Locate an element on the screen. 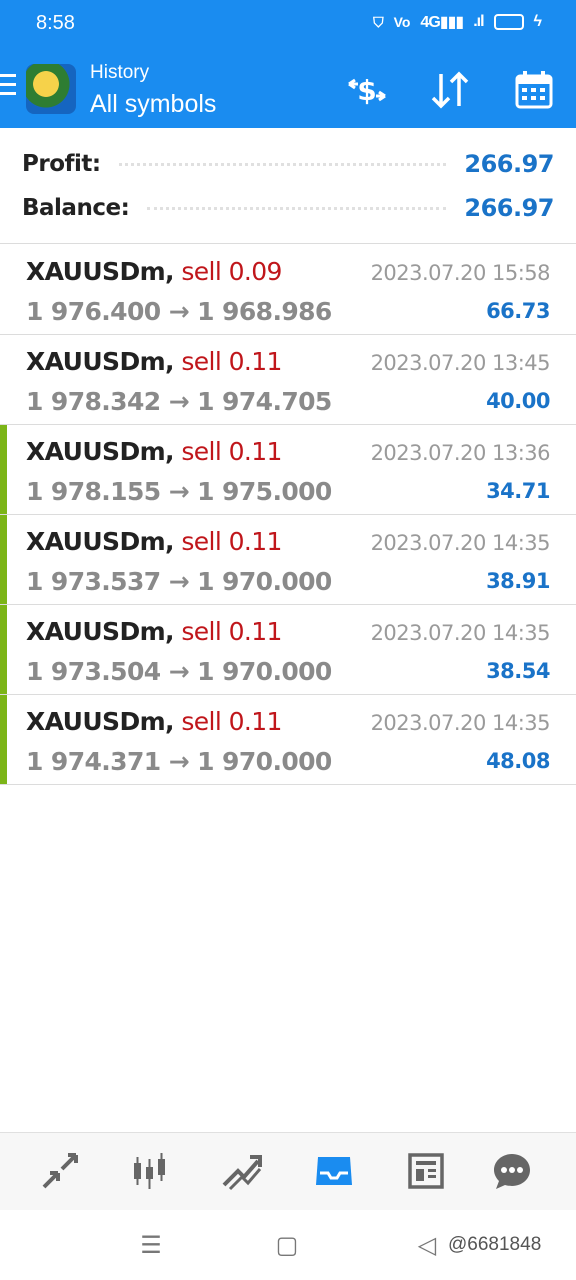 The width and height of the screenshot is (576, 1280). watermark: @6681848 is located at coordinates (495, 1244).